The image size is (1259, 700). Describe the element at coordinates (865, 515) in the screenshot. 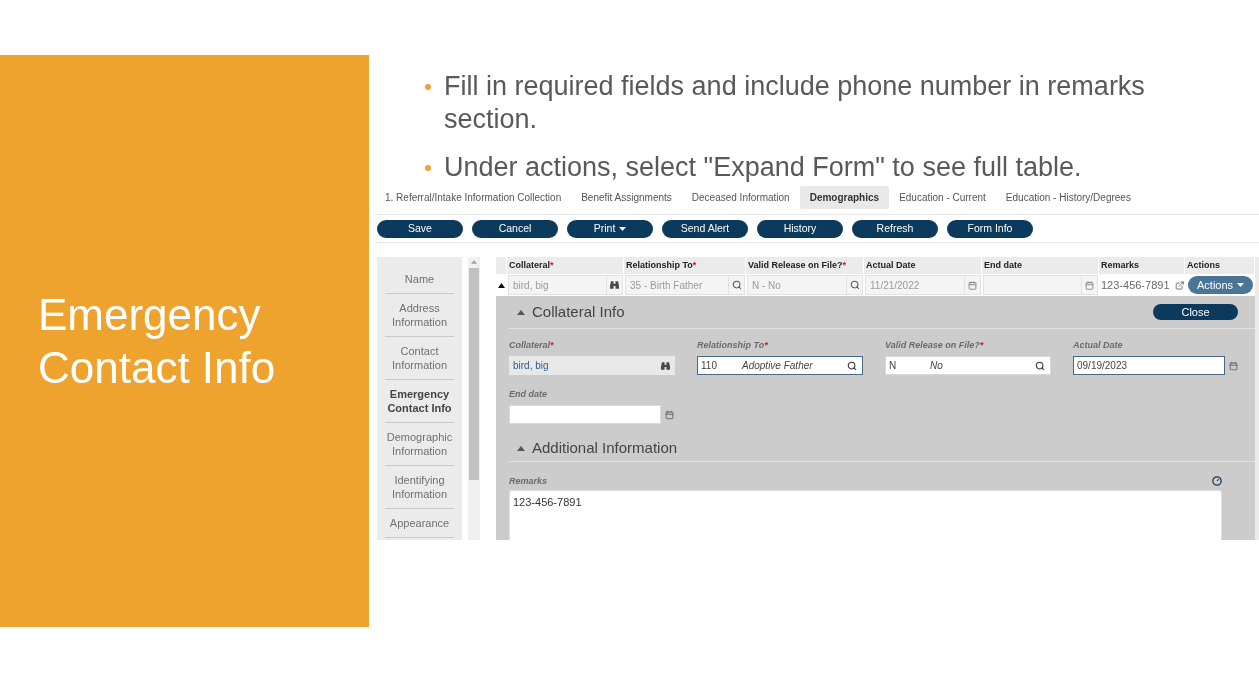

I see `textarea-field: 123-456-7891` at that location.